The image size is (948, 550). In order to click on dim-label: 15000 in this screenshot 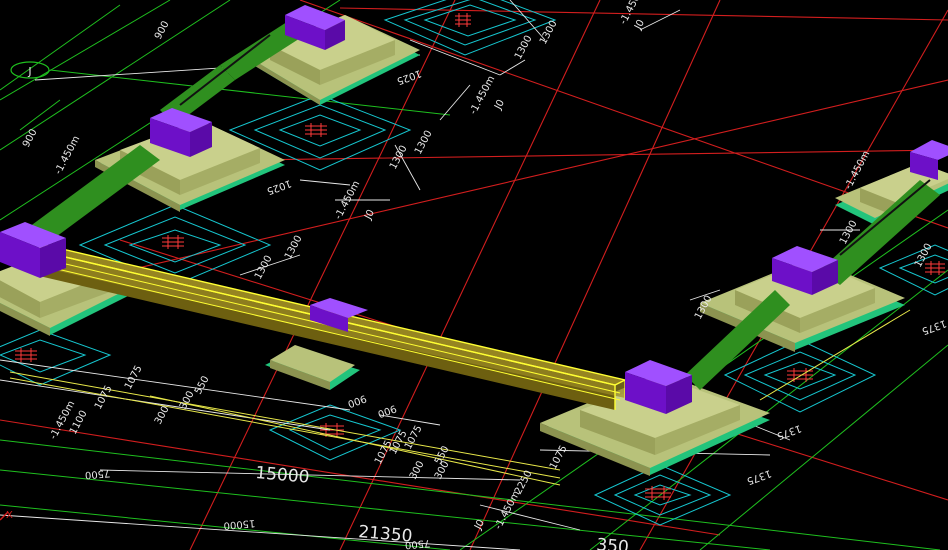, I will do `click(239, 524)`.